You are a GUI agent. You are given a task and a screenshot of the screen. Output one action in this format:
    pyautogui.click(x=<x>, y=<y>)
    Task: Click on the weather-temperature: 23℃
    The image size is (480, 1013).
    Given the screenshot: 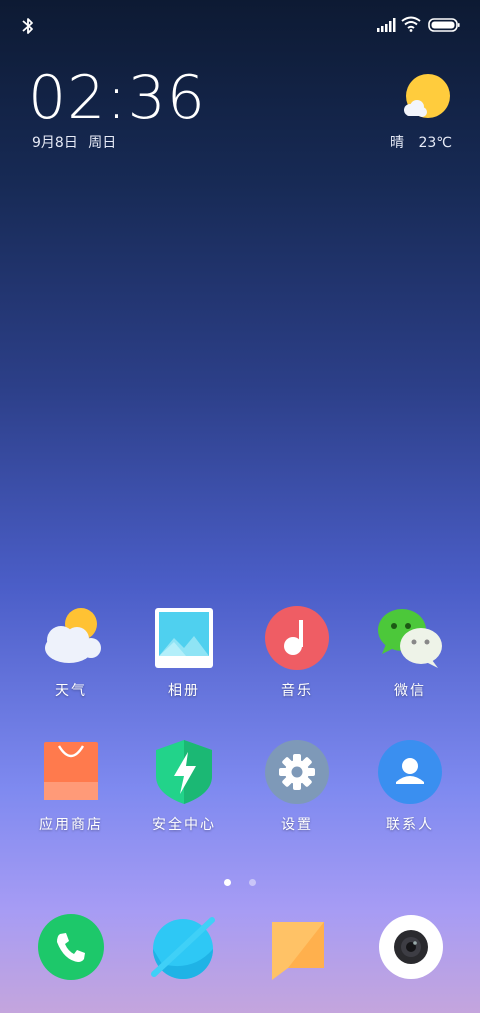 What is the action you would take?
    pyautogui.click(x=435, y=143)
    